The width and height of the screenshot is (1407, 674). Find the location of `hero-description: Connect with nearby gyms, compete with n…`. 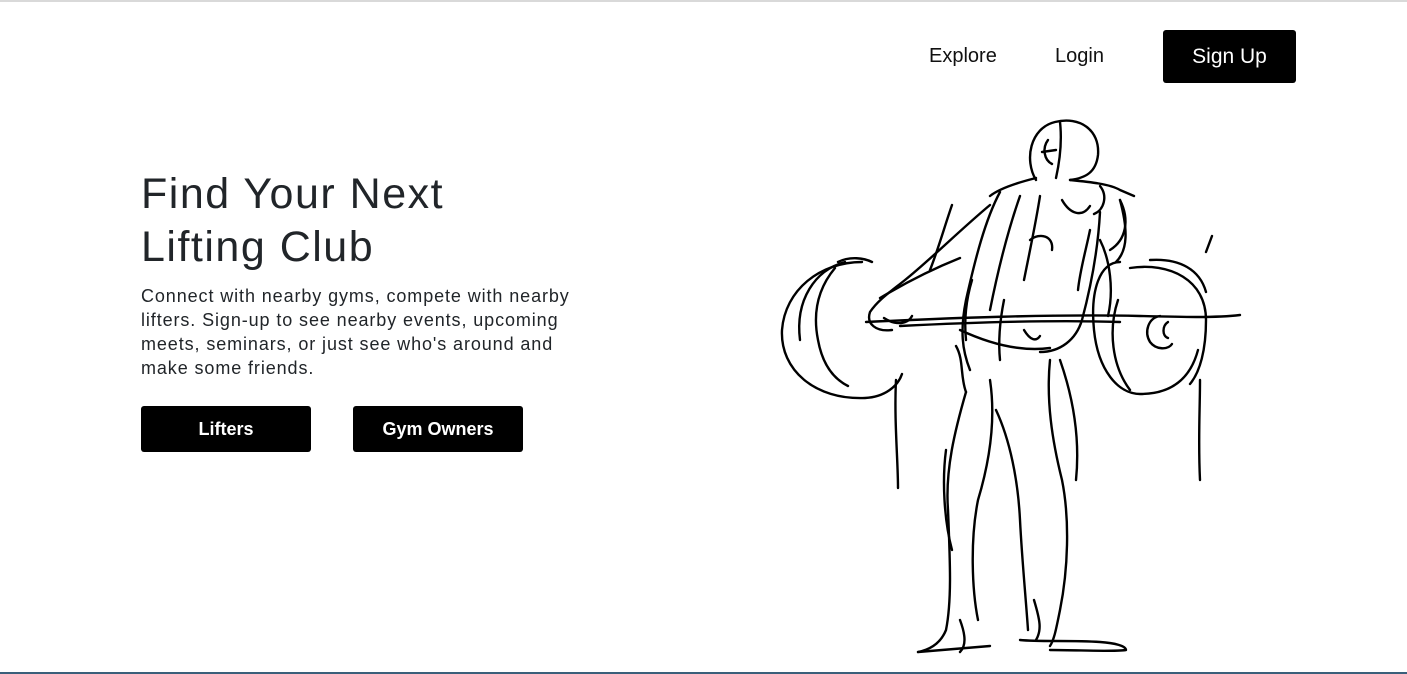

hero-description: Connect with nearby gyms, compete with n… is located at coordinates (355, 332).